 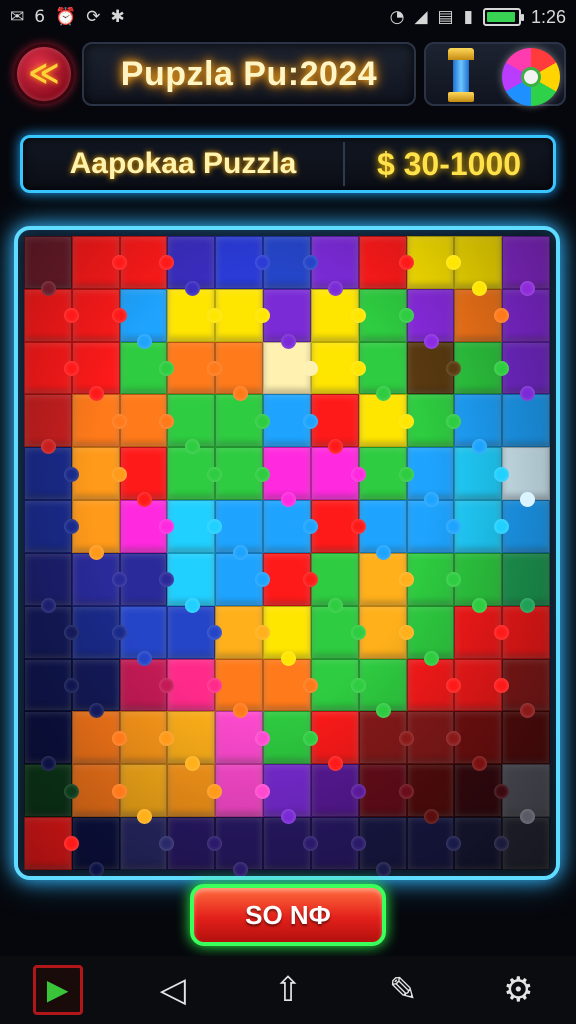 I want to click on edit-icon: ✎, so click(x=403, y=990).